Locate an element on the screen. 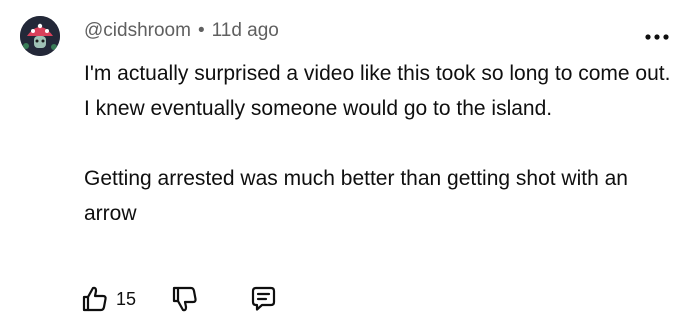 This screenshot has height=331, width=700. more-options-button is located at coordinates (657, 34).